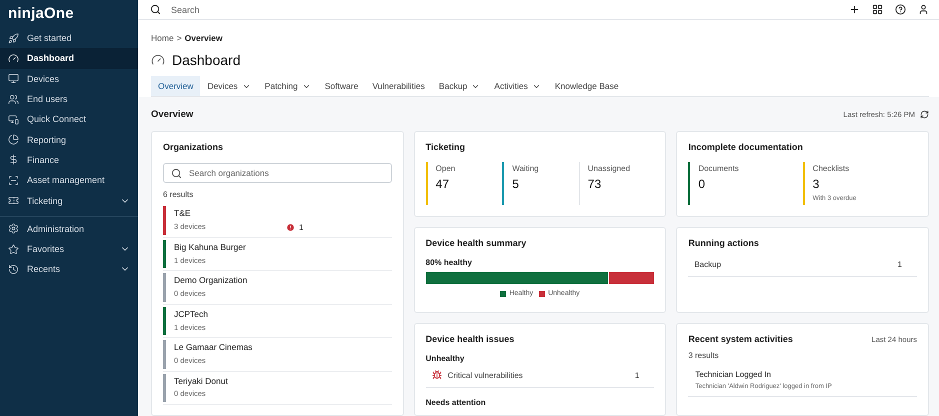  I want to click on stat-value: 73, so click(595, 184).